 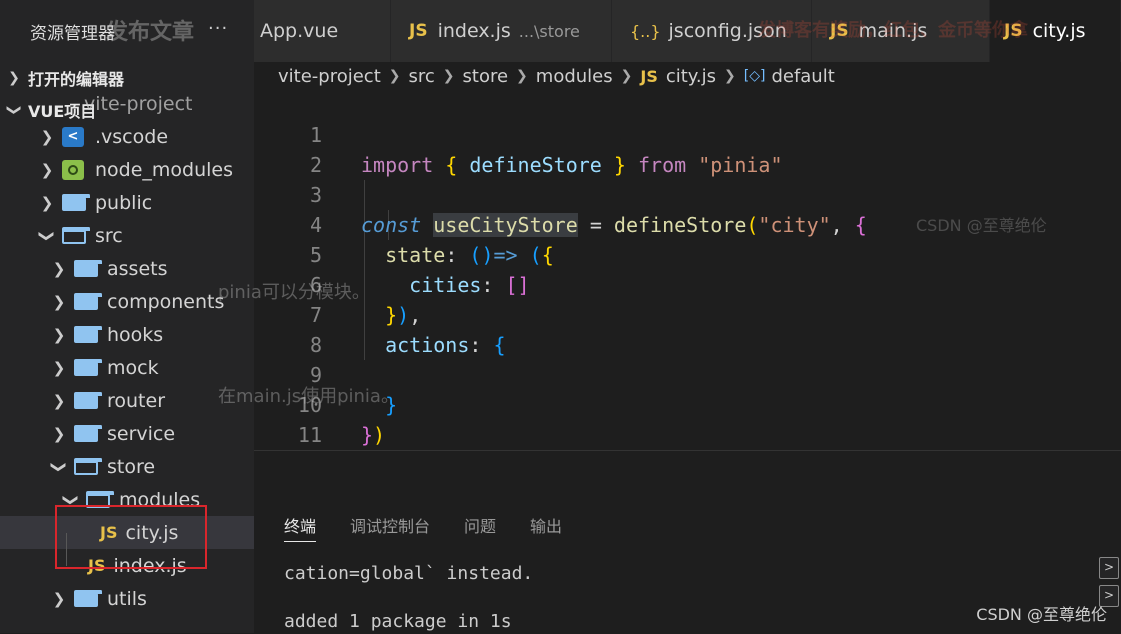 I want to click on json-file-icon: {..}, so click(x=645, y=31).